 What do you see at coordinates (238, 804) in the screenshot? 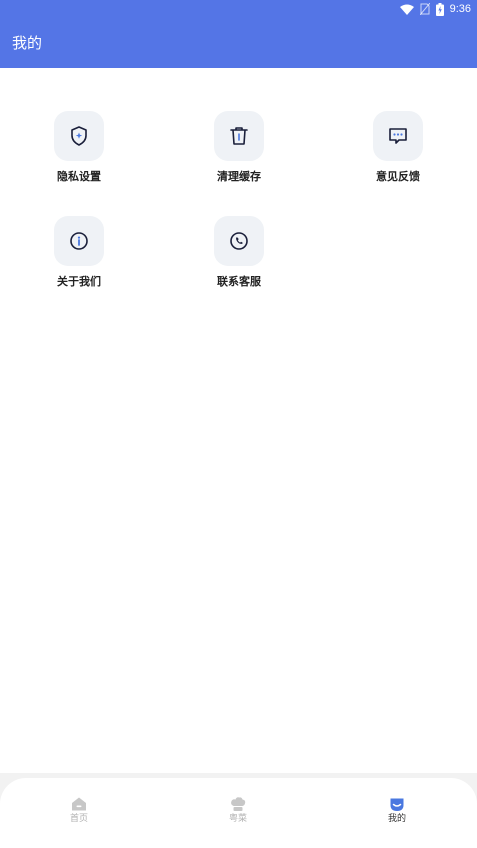
I see `chef-hat-icon` at bounding box center [238, 804].